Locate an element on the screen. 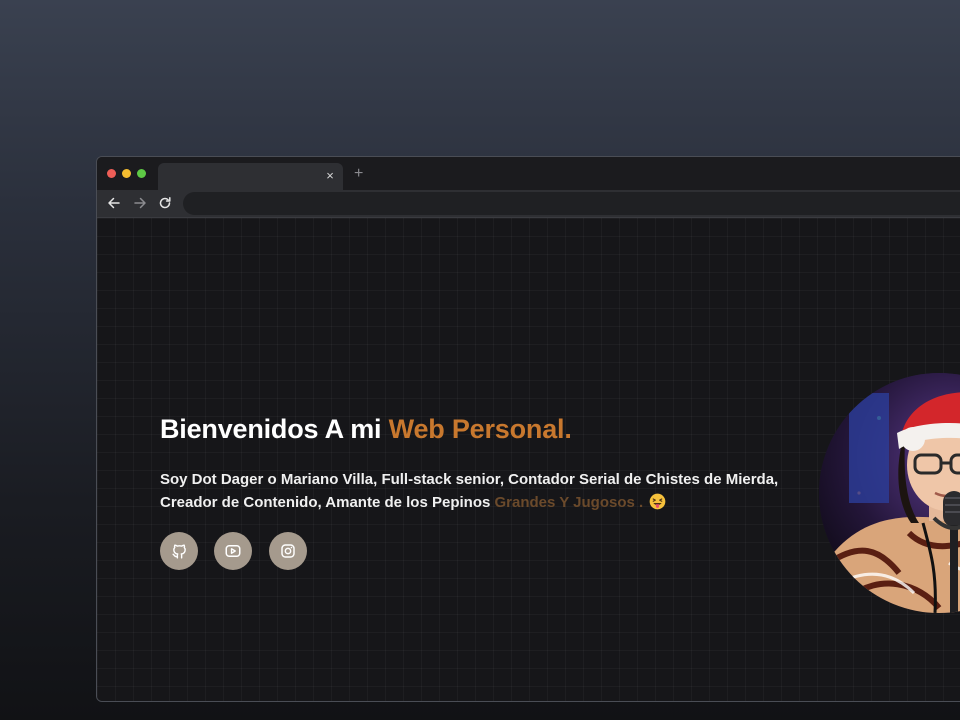  back-arrow-icon is located at coordinates (114, 203).